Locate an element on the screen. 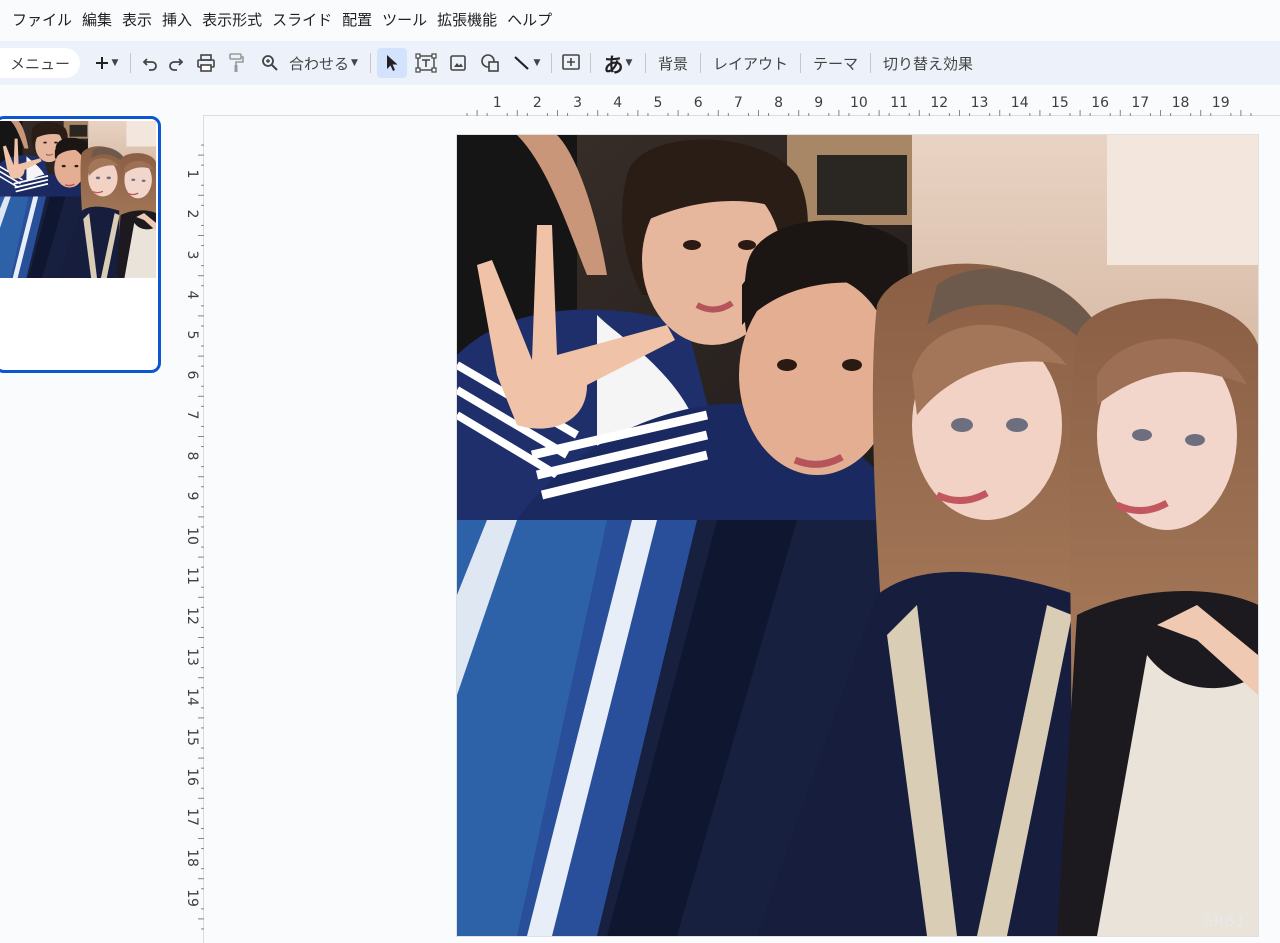  background-button: 背景 is located at coordinates (673, 63).